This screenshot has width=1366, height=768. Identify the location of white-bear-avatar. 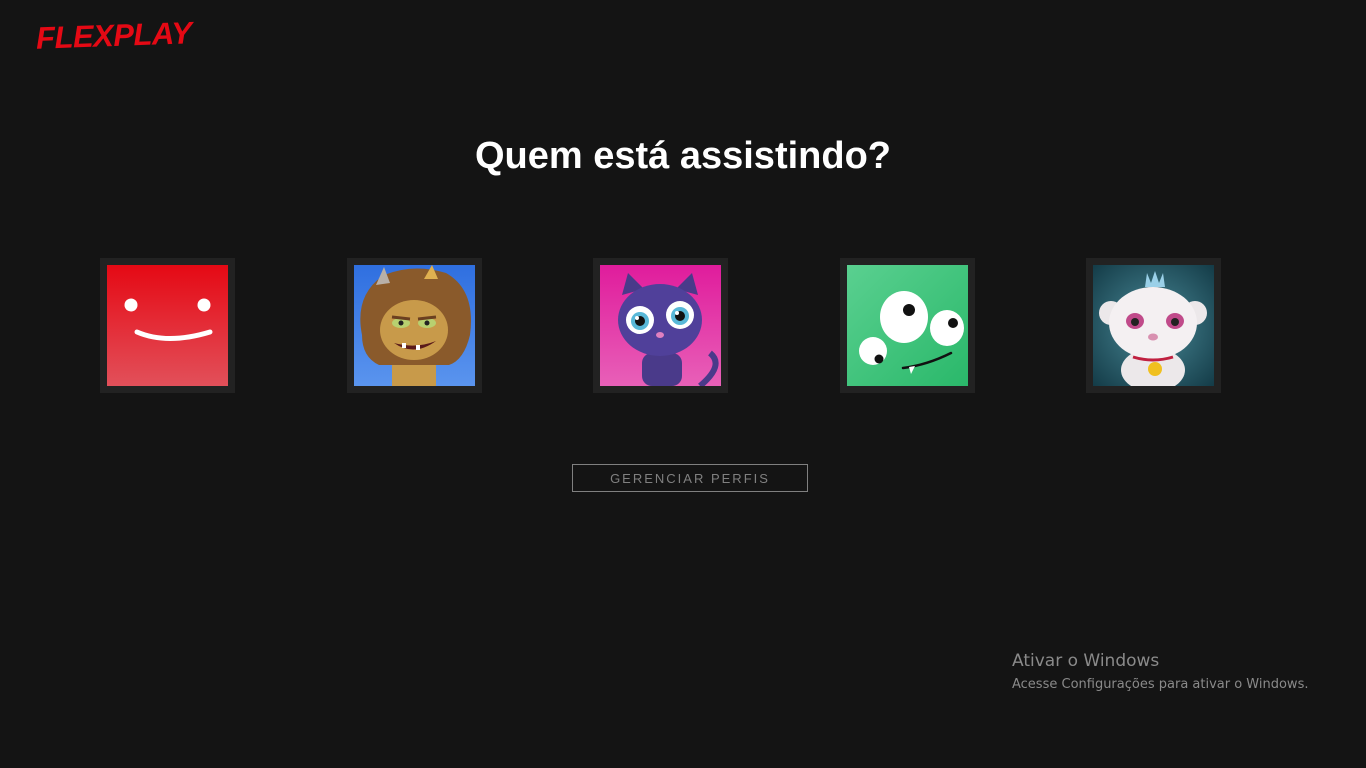
(1153, 325).